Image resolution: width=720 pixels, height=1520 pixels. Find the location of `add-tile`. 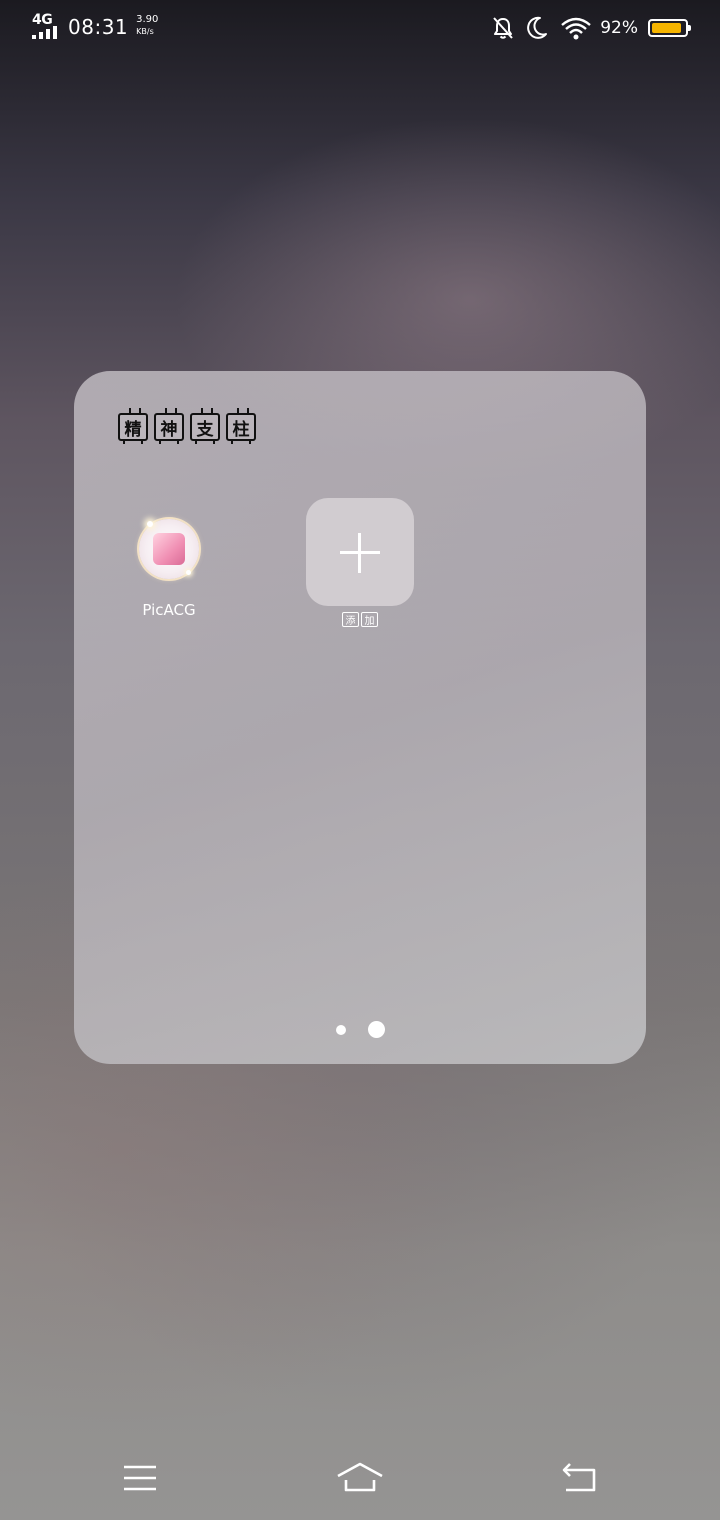

add-tile is located at coordinates (360, 552).